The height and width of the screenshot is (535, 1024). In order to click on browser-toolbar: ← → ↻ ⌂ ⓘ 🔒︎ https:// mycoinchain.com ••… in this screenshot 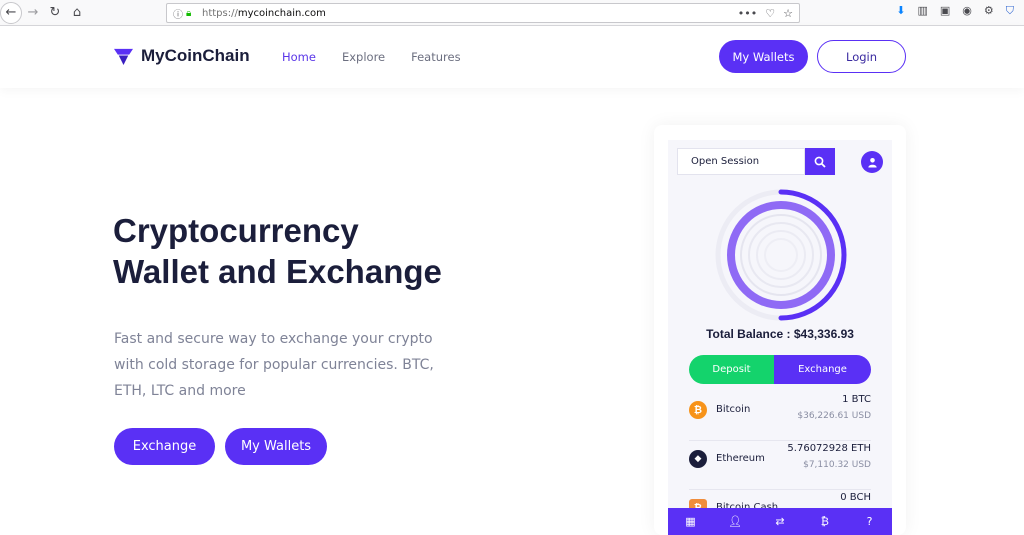, I will do `click(512, 13)`.